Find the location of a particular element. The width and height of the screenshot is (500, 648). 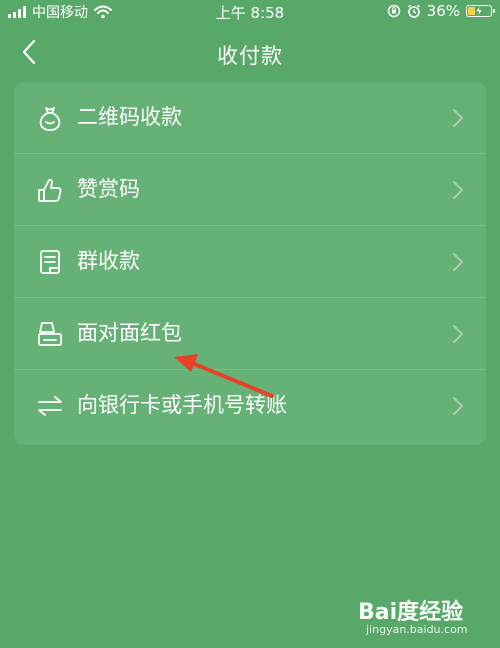

money-bag-icon is located at coordinates (50, 119).